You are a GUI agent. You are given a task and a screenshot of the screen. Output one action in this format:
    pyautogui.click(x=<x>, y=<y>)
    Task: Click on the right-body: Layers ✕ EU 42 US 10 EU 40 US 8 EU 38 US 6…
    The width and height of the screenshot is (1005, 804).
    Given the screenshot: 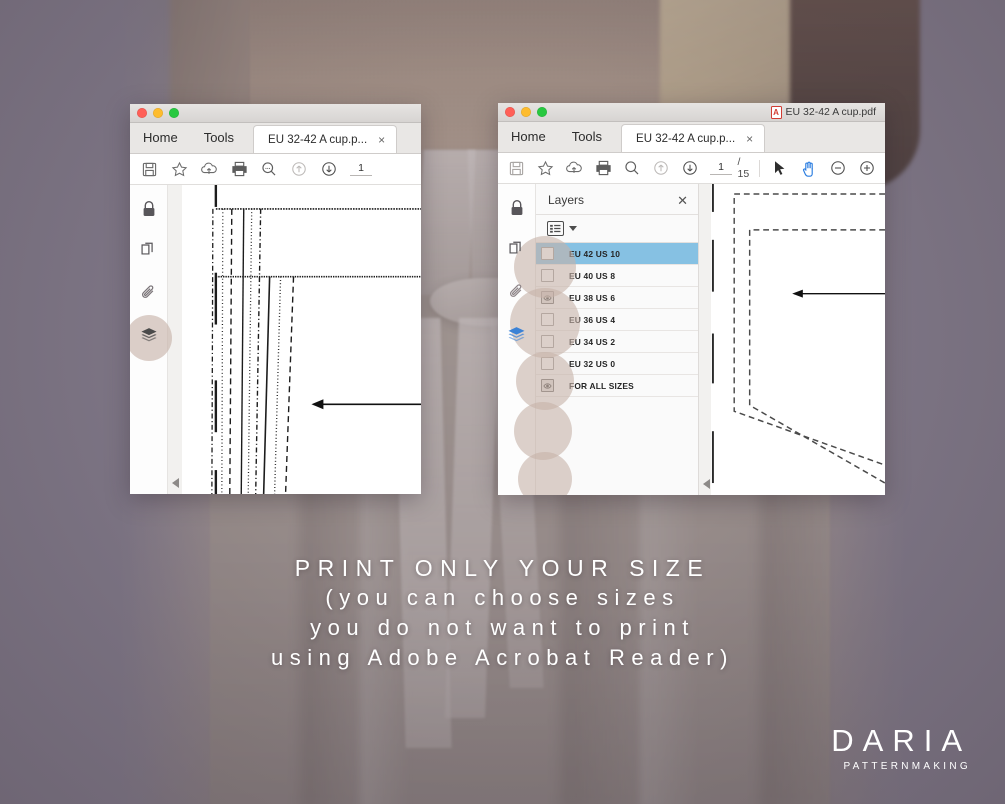 What is the action you would take?
    pyautogui.click(x=691, y=339)
    